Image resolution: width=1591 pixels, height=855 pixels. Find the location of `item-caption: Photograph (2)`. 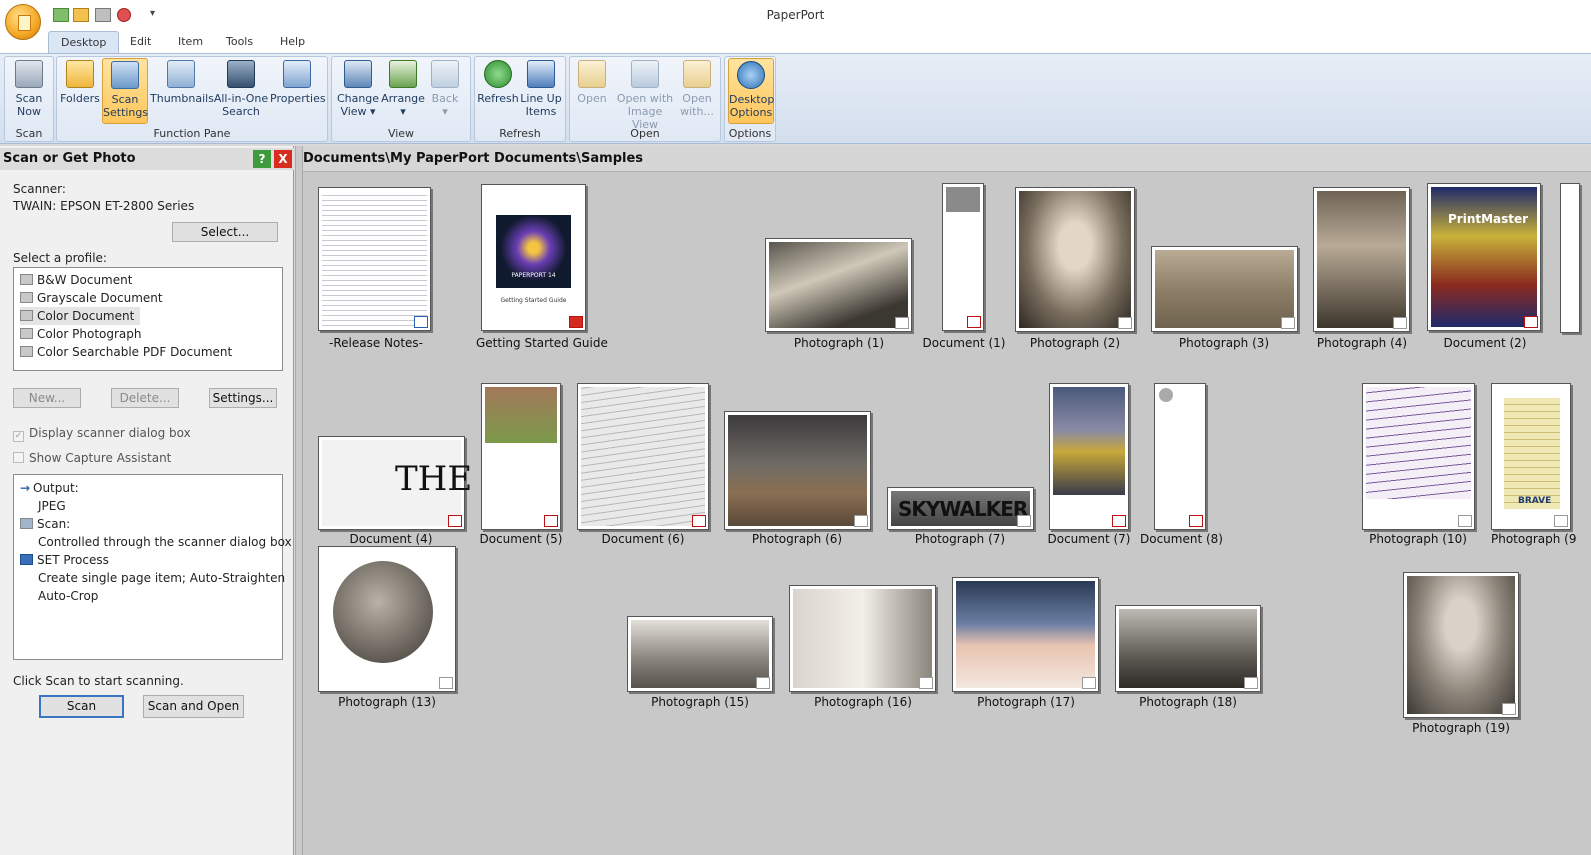

item-caption: Photograph (2) is located at coordinates (1075, 343).